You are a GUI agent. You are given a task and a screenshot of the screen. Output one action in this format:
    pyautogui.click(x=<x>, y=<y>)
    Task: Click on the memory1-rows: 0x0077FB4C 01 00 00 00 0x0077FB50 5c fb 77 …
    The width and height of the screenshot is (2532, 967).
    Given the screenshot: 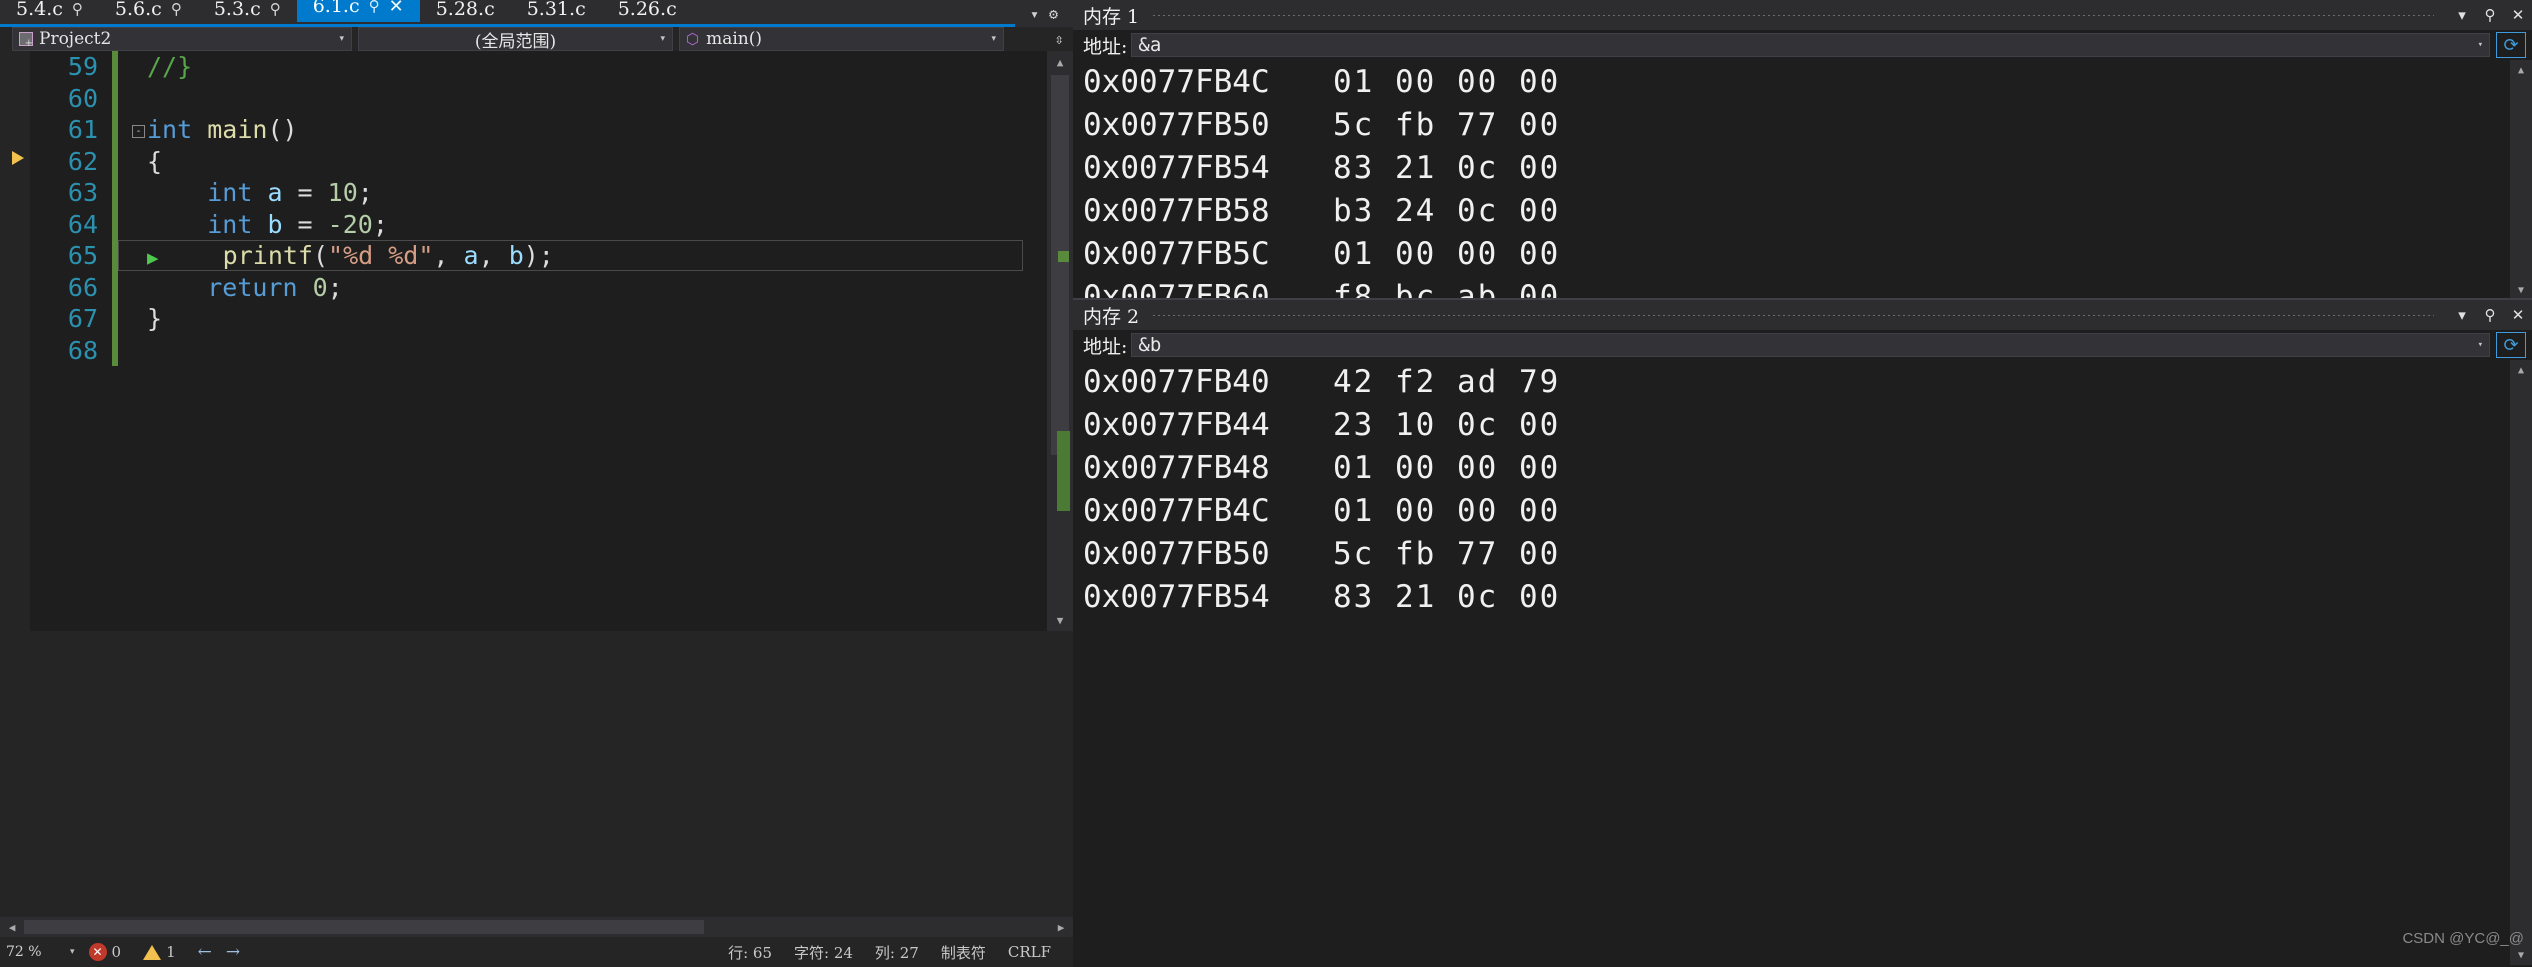 What is the action you would take?
    pyautogui.click(x=1802, y=180)
    